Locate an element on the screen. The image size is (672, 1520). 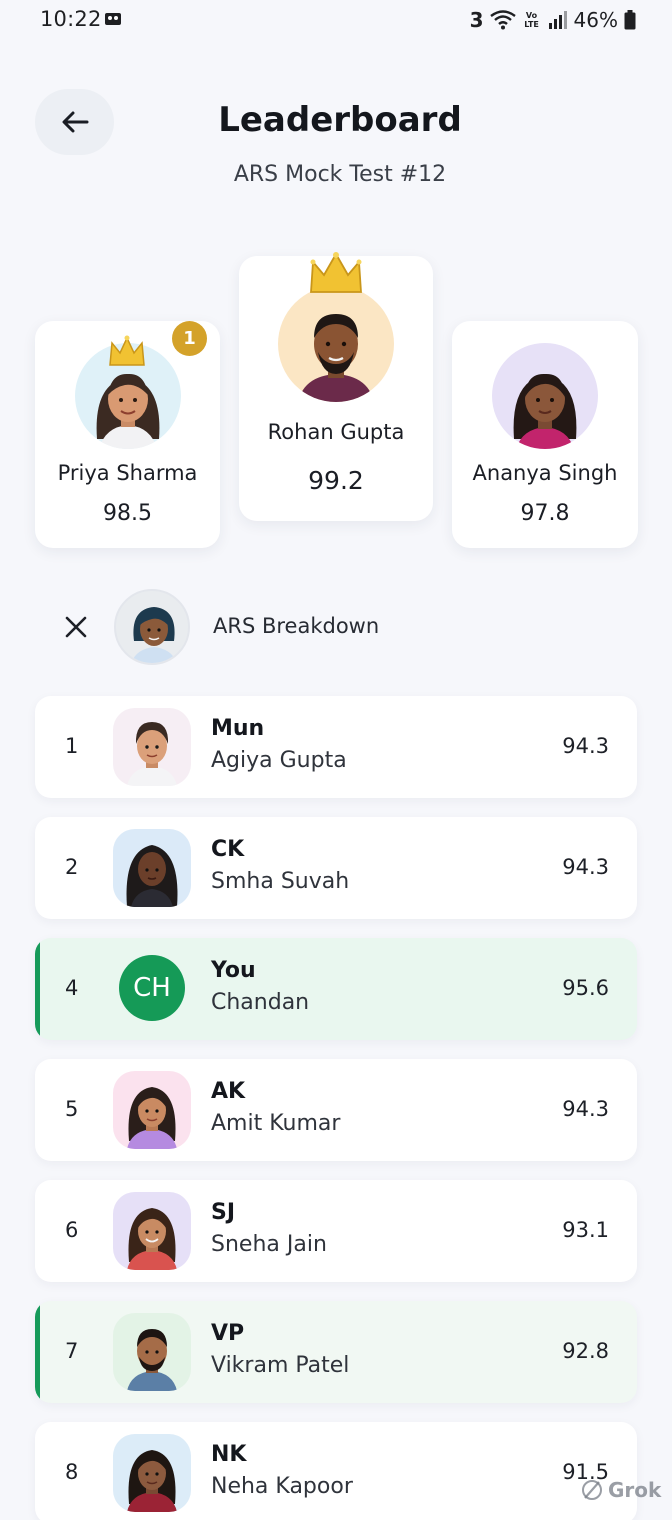
podium-score: 97.8 is located at coordinates (545, 513).